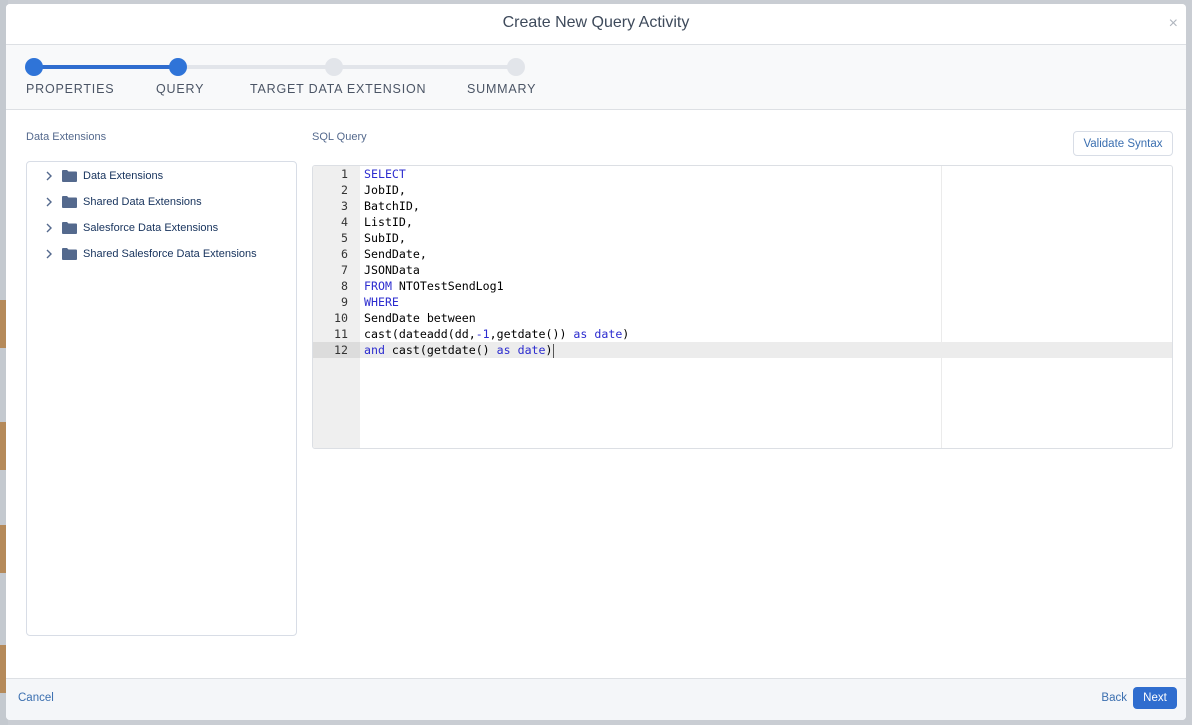 The image size is (1192, 725). I want to click on code-text: JobID,, so click(385, 190).